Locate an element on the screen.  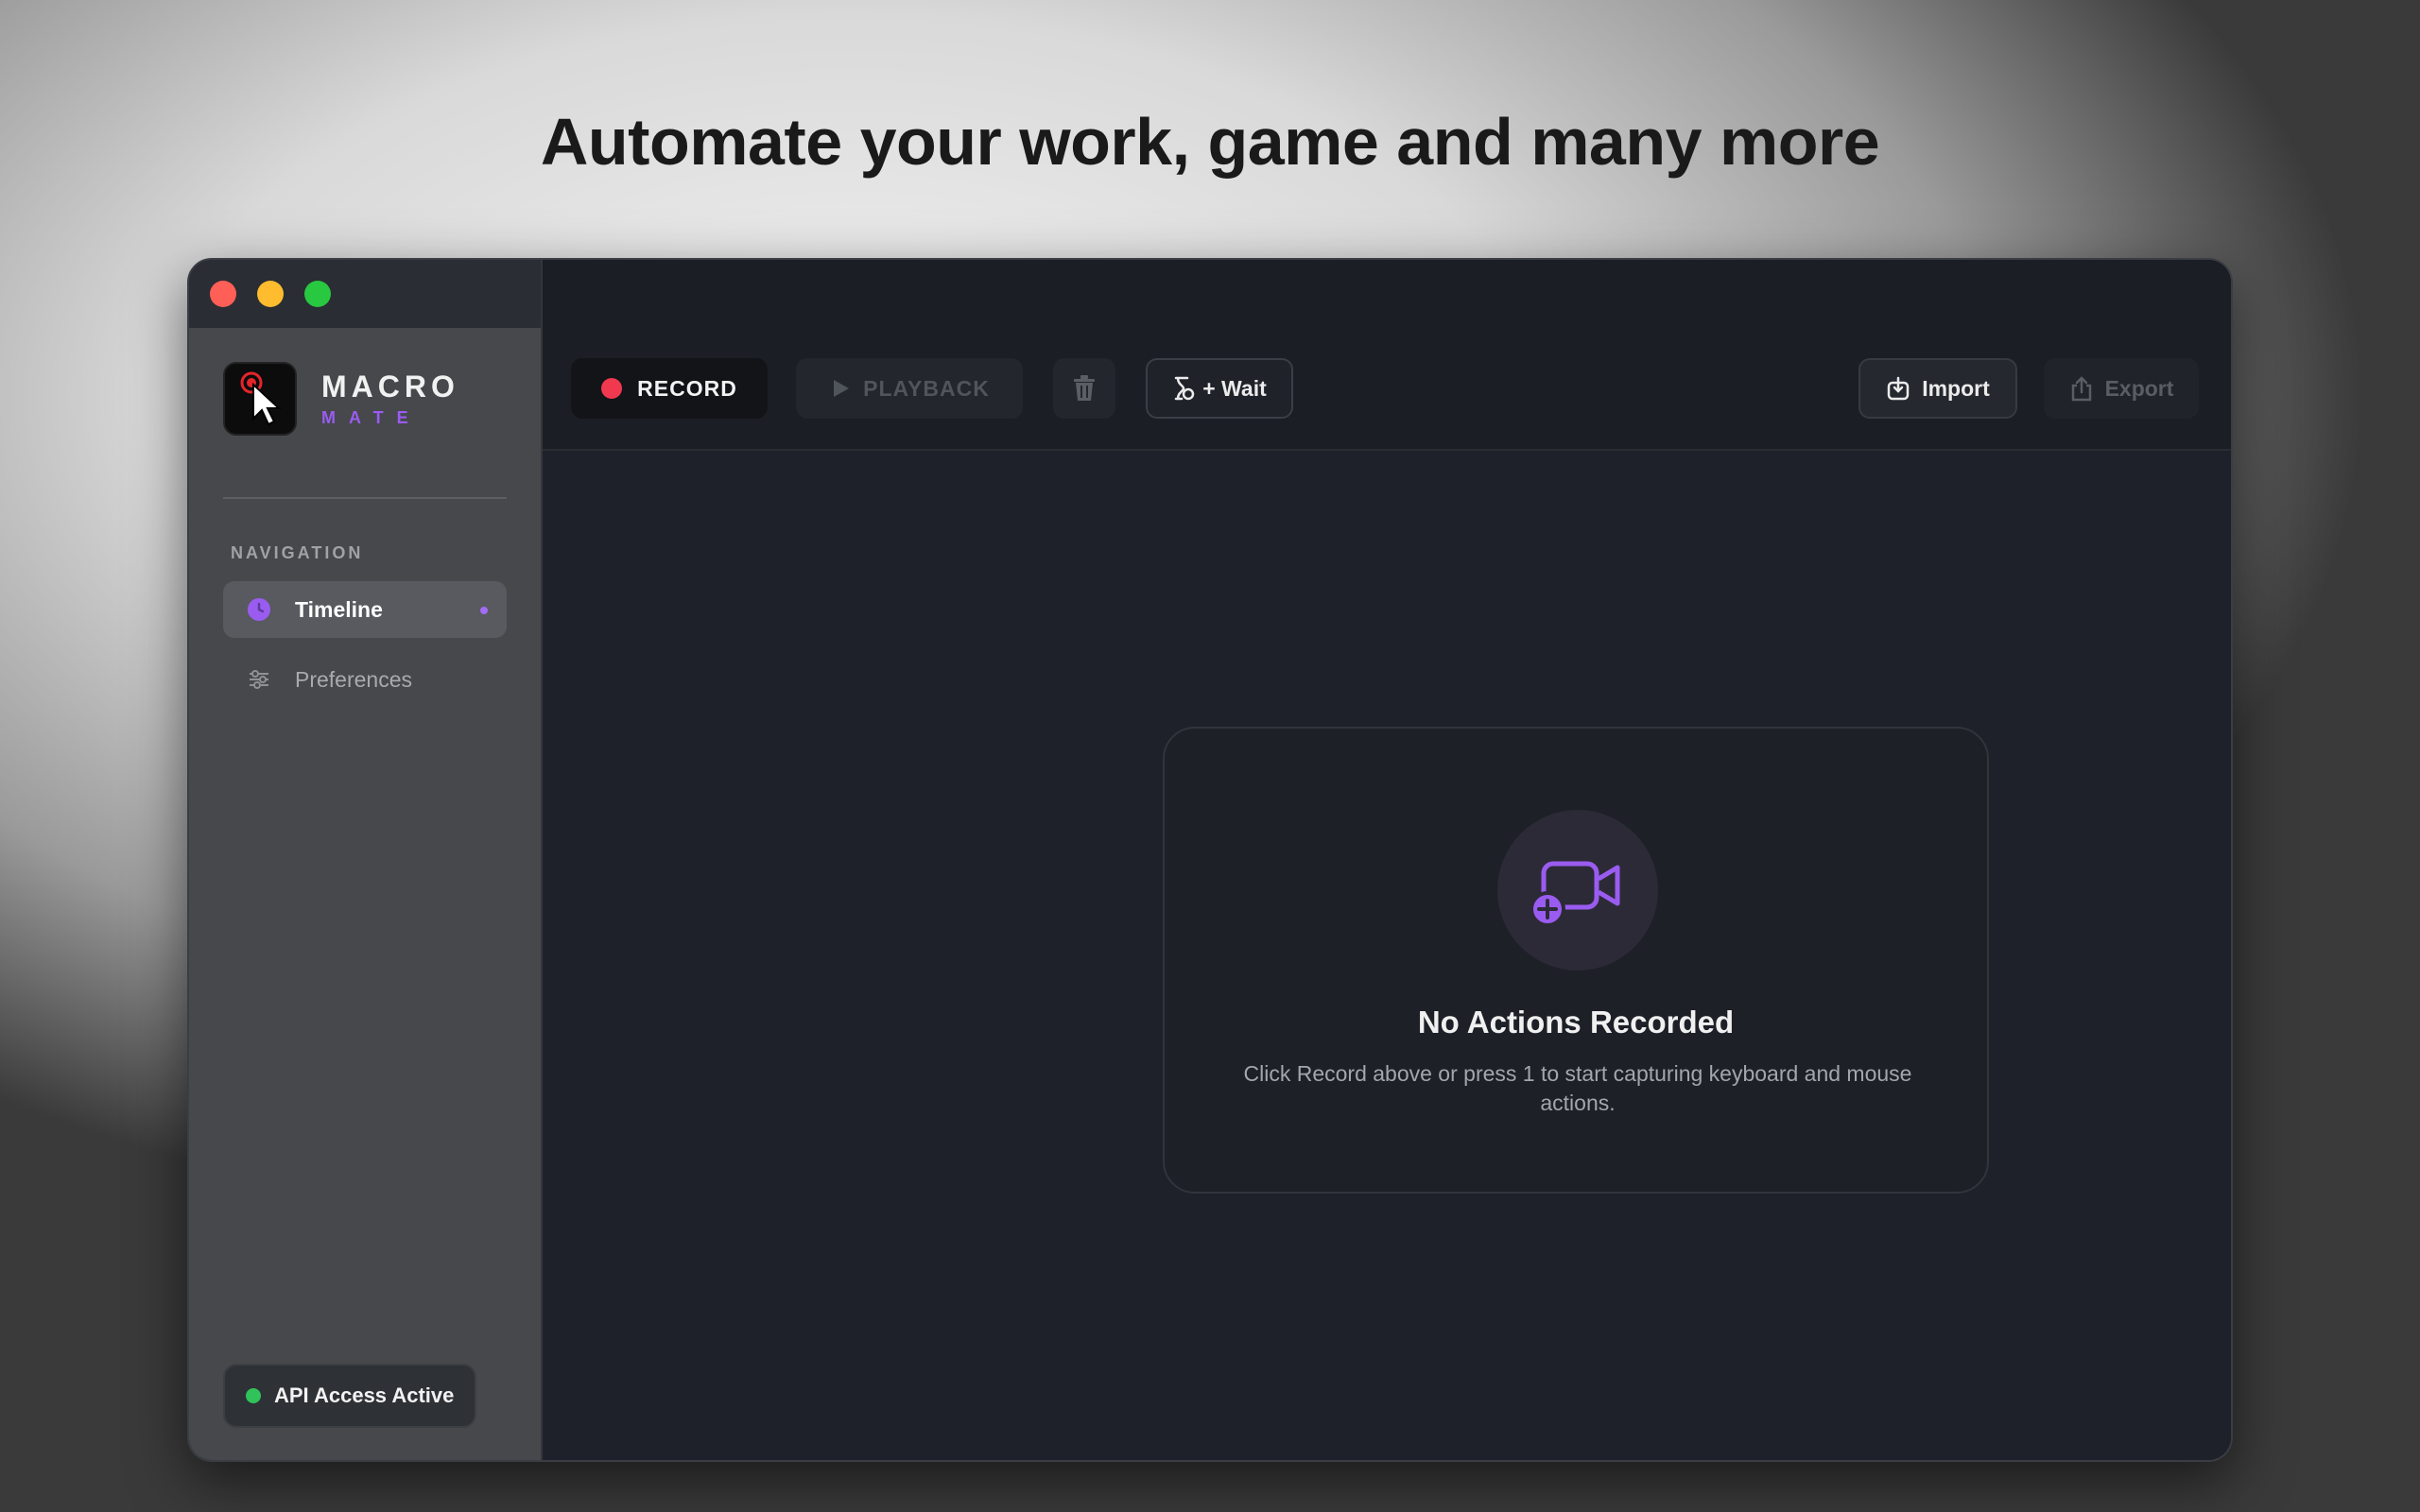
sidebar-item-label: Preferences is located at coordinates (354, 679).